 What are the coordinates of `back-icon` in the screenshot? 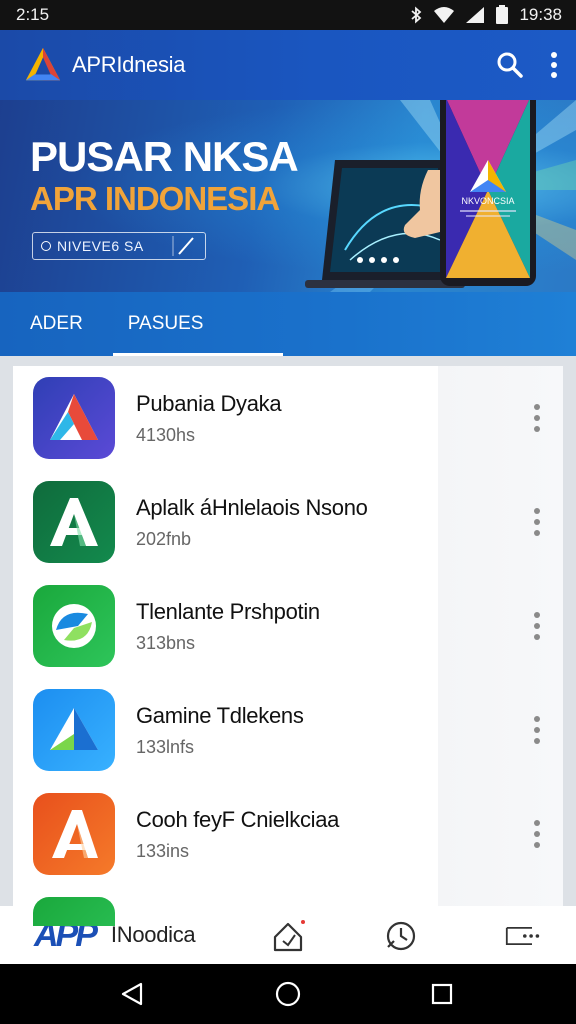 It's located at (132, 994).